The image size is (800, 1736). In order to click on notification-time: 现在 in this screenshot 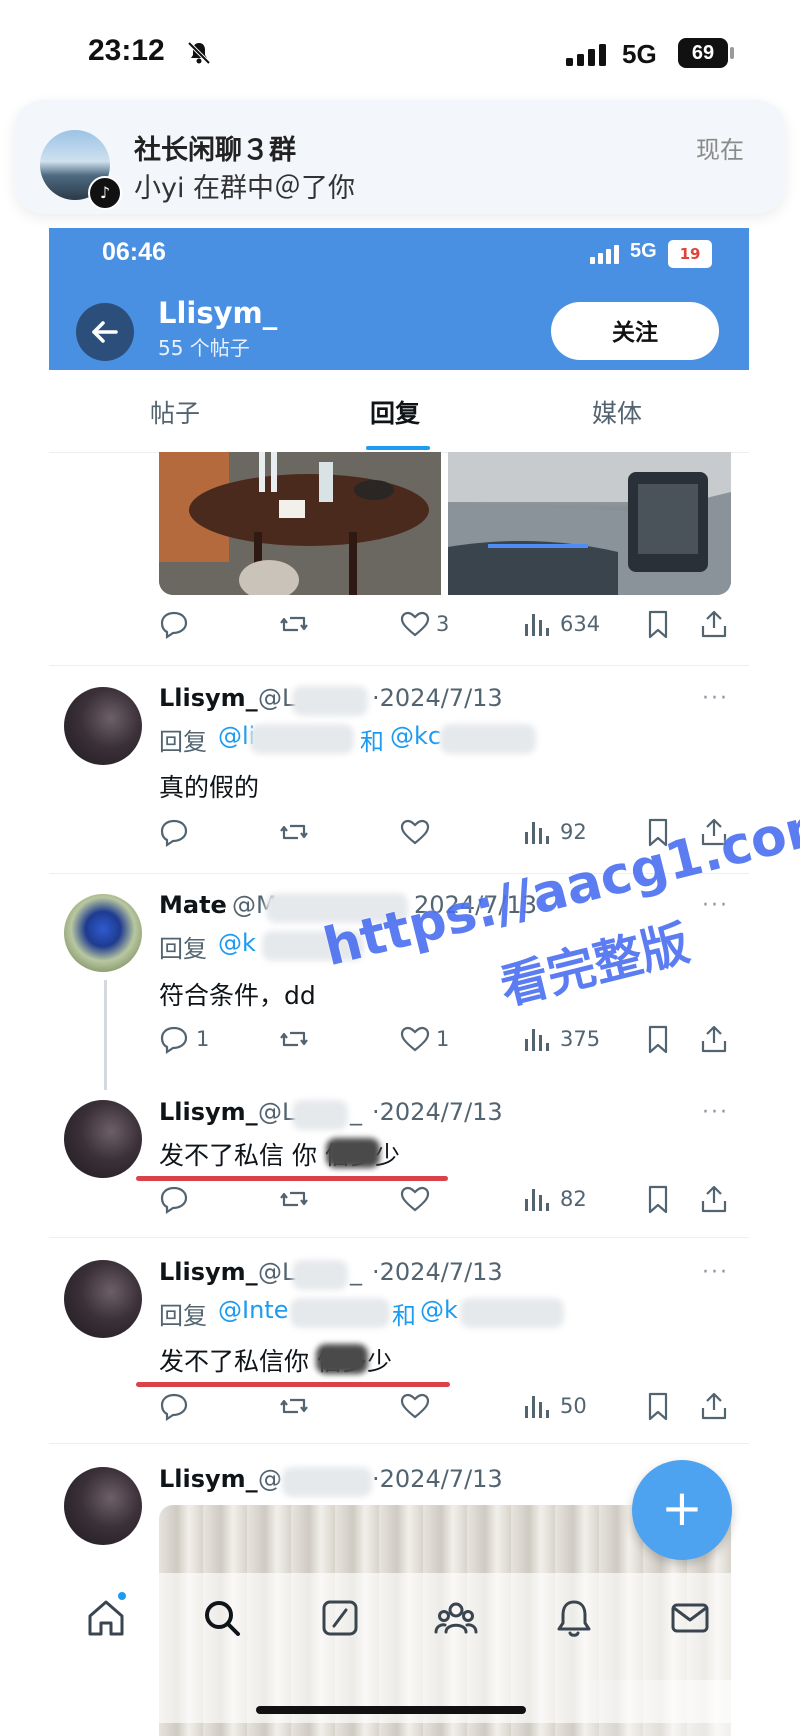, I will do `click(720, 150)`.